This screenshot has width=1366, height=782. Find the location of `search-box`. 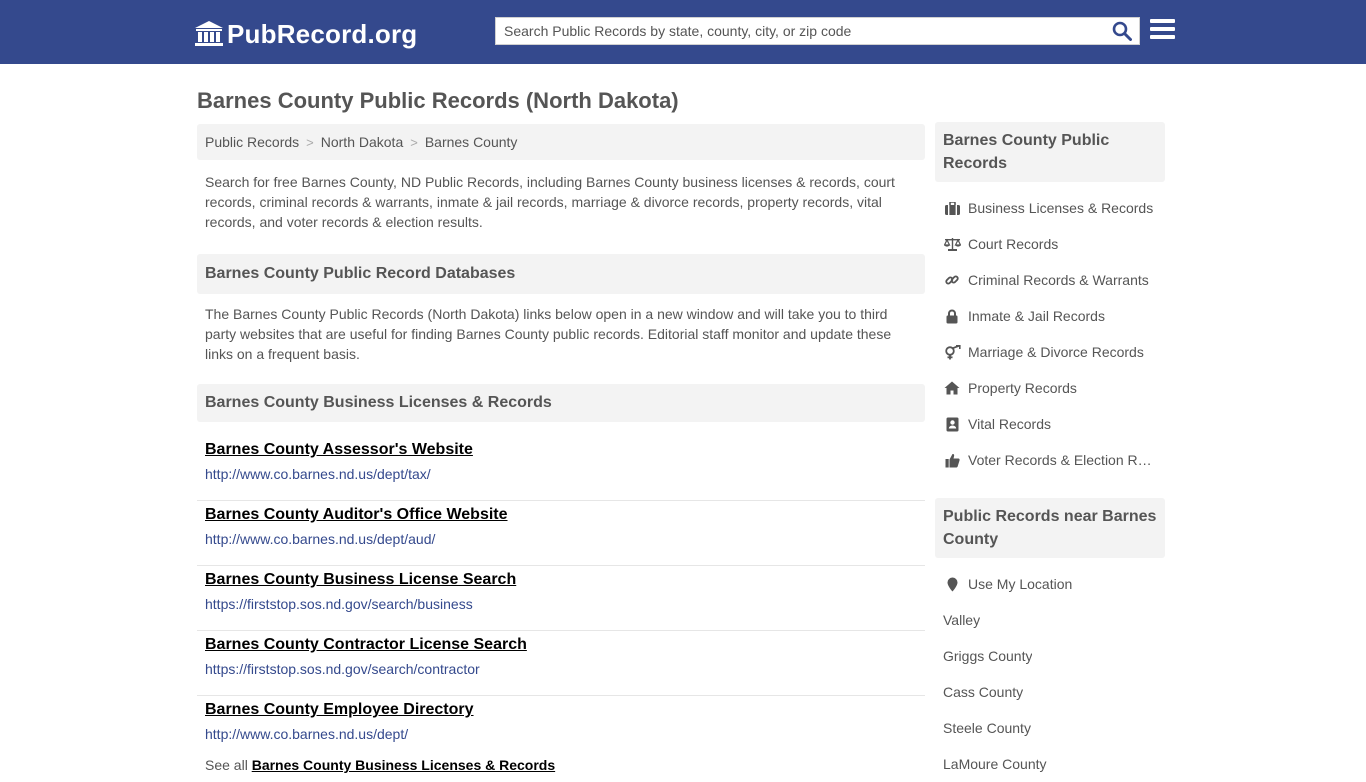

search-box is located at coordinates (817, 31).